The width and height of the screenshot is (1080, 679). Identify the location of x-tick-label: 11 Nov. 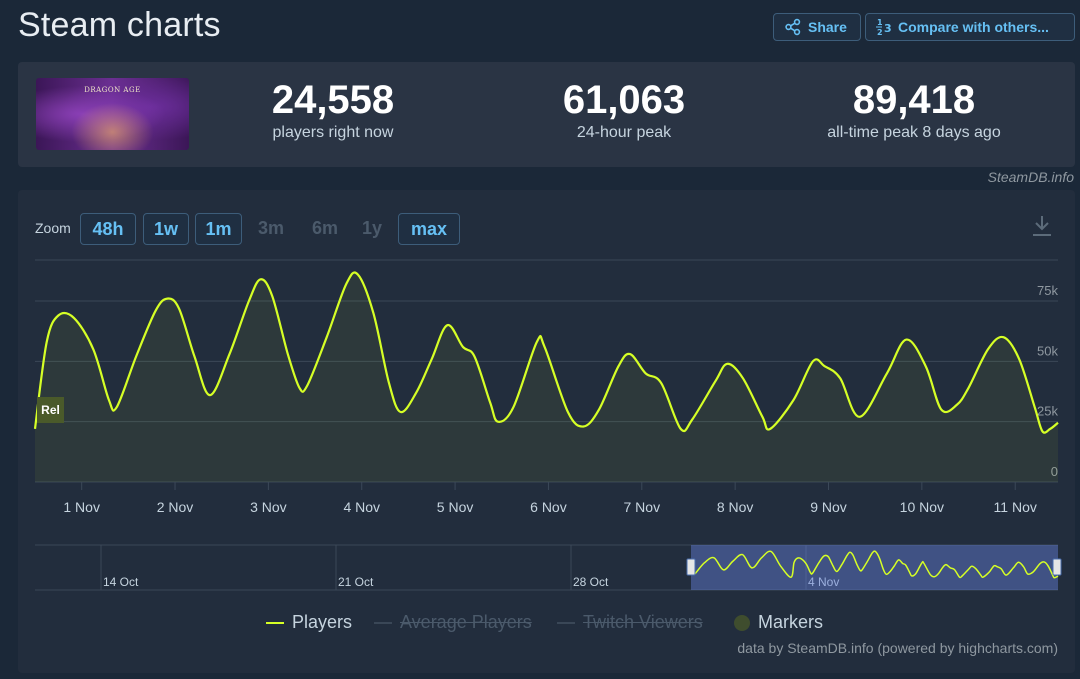
(1015, 507).